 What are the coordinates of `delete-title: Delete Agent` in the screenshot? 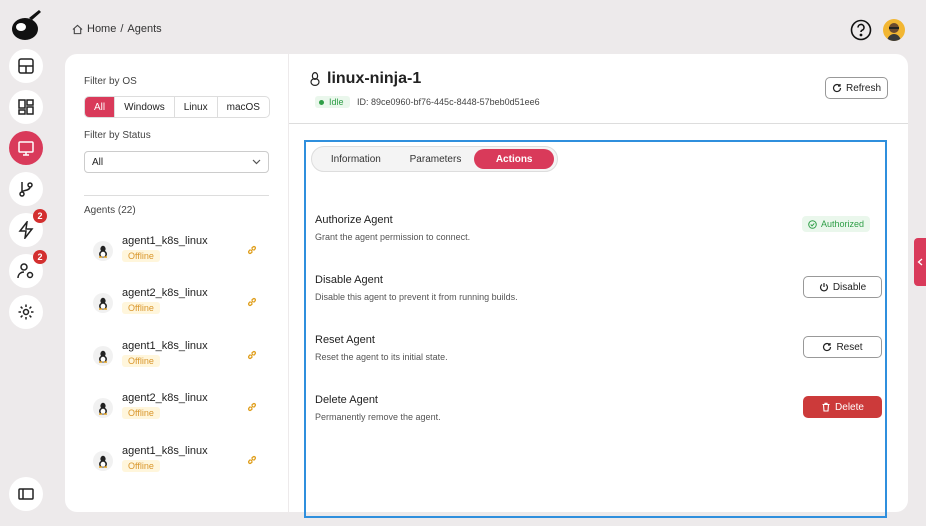 It's located at (346, 400).